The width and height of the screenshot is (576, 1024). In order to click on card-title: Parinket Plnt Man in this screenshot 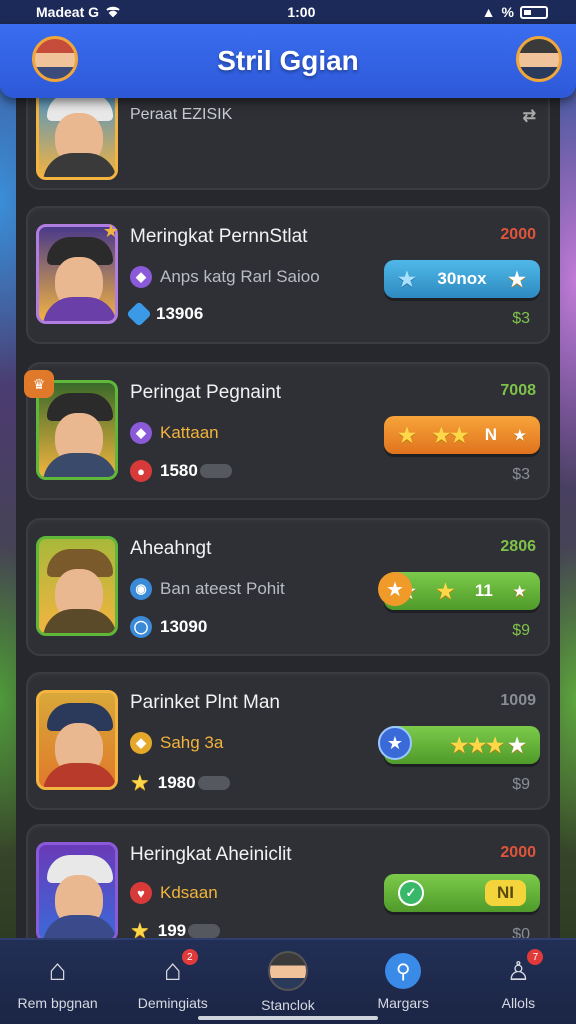, I will do `click(205, 702)`.